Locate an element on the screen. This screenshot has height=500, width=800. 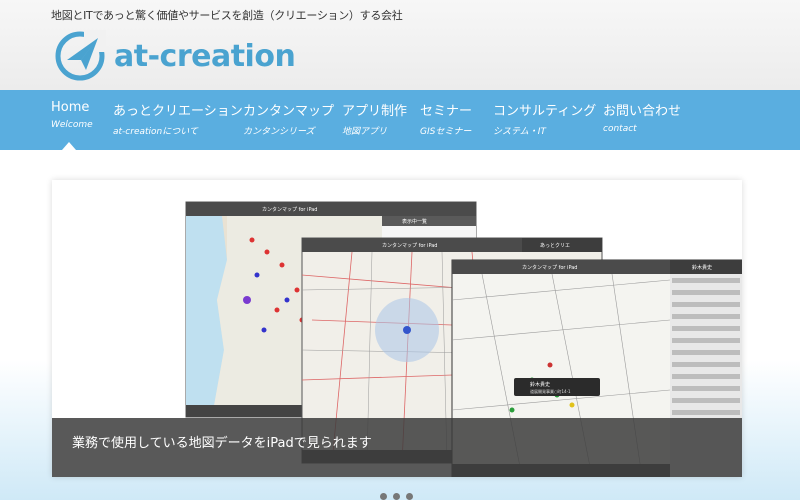
nav-sublabel: カンタンシリーズ is located at coordinates (279, 132).